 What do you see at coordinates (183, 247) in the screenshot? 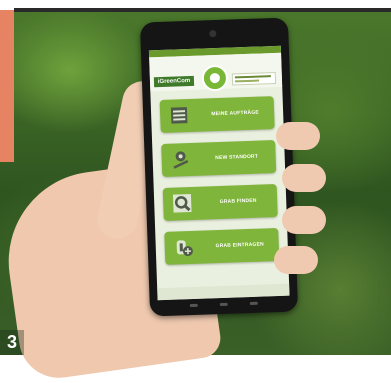
I see `add-grave-icon` at bounding box center [183, 247].